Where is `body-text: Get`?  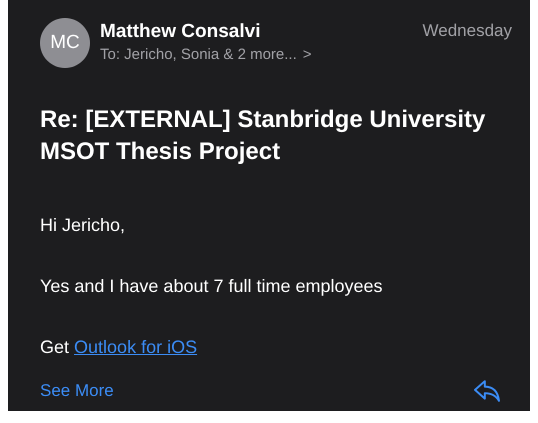
body-text: Get is located at coordinates (55, 347).